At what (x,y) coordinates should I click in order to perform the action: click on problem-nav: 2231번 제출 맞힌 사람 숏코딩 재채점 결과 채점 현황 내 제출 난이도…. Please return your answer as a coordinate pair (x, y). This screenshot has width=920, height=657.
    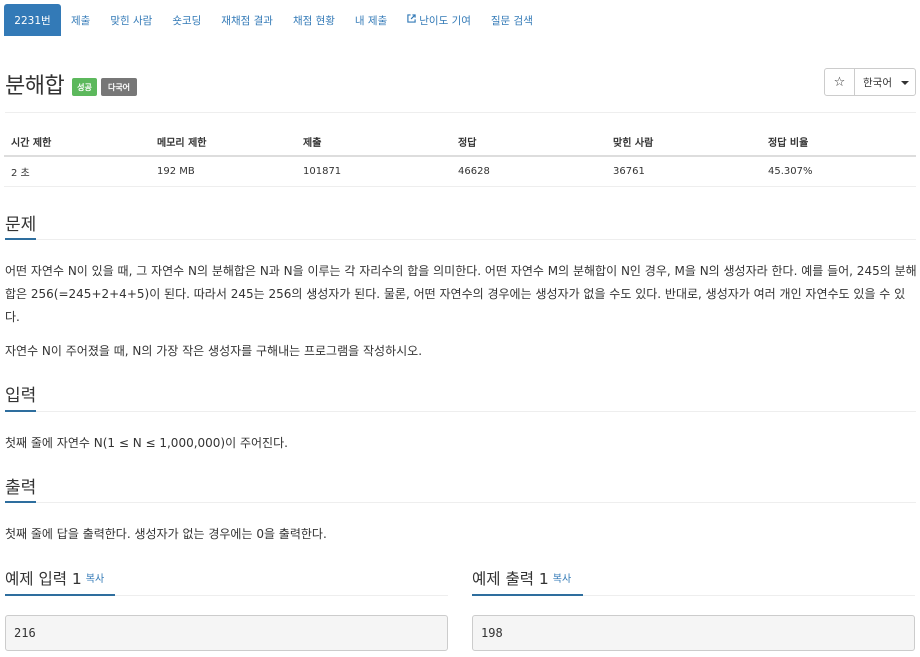
    Looking at the image, I should click on (273, 20).